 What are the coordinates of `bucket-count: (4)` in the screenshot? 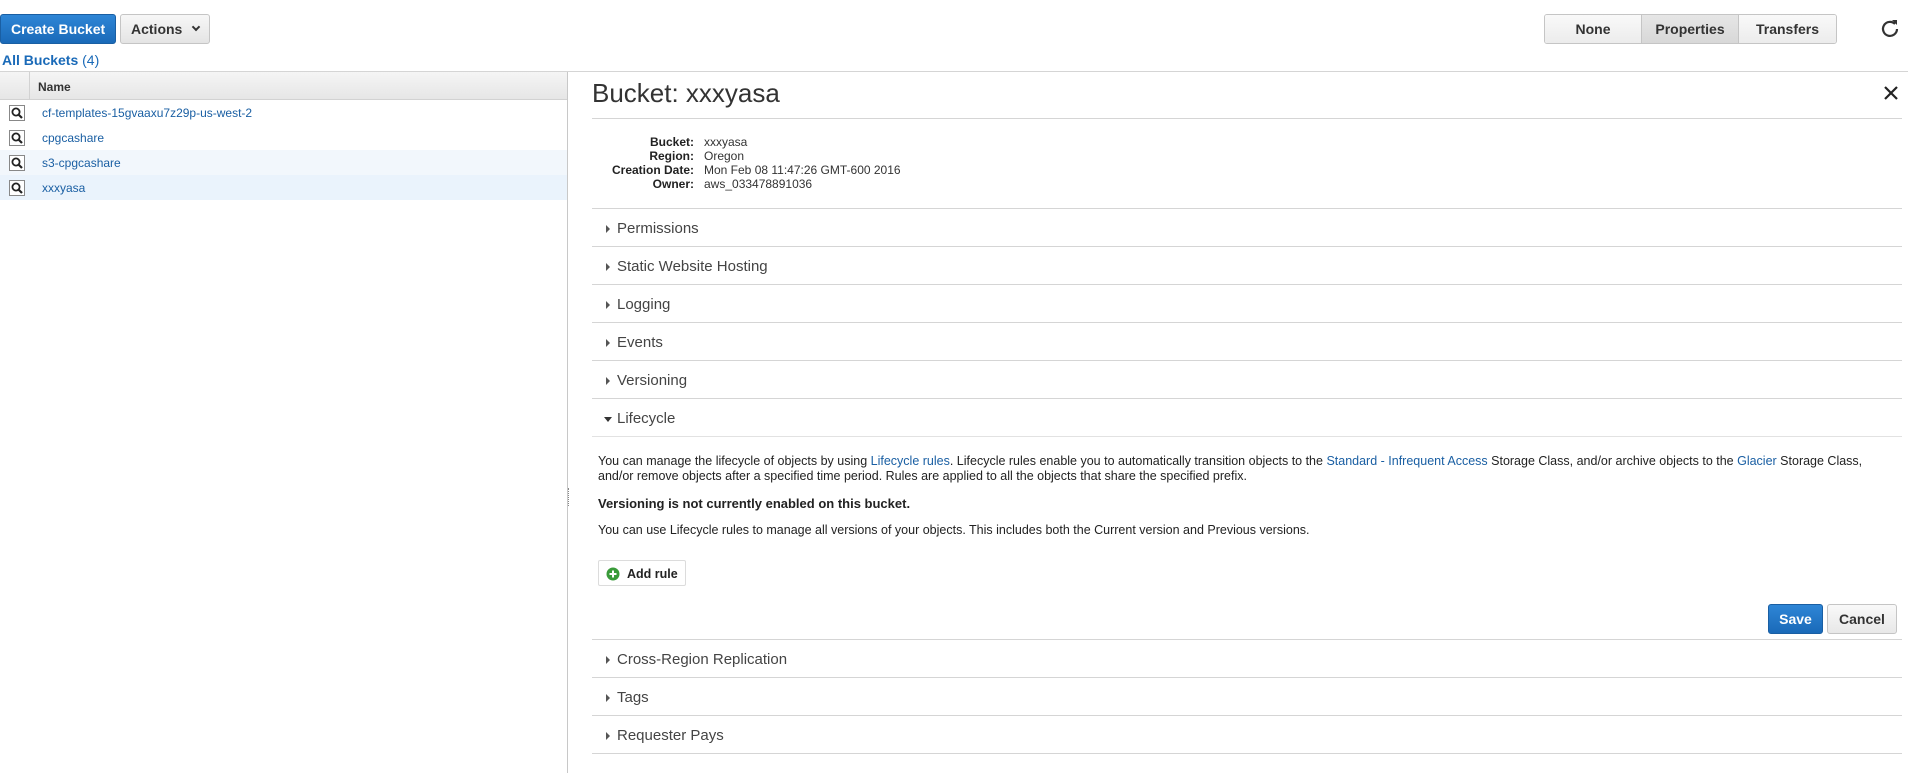 It's located at (91, 60).